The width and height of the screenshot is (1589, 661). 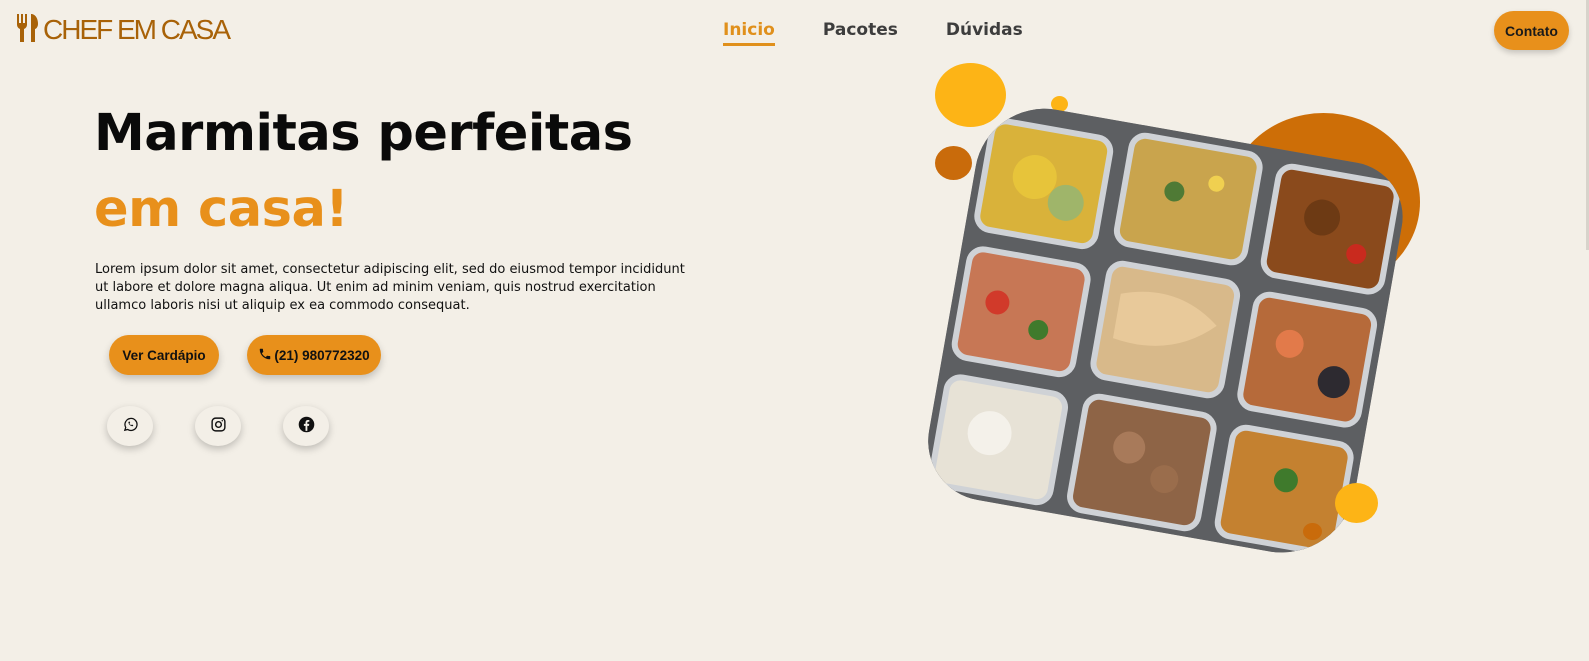 What do you see at coordinates (265, 355) in the screenshot?
I see `phone-icon` at bounding box center [265, 355].